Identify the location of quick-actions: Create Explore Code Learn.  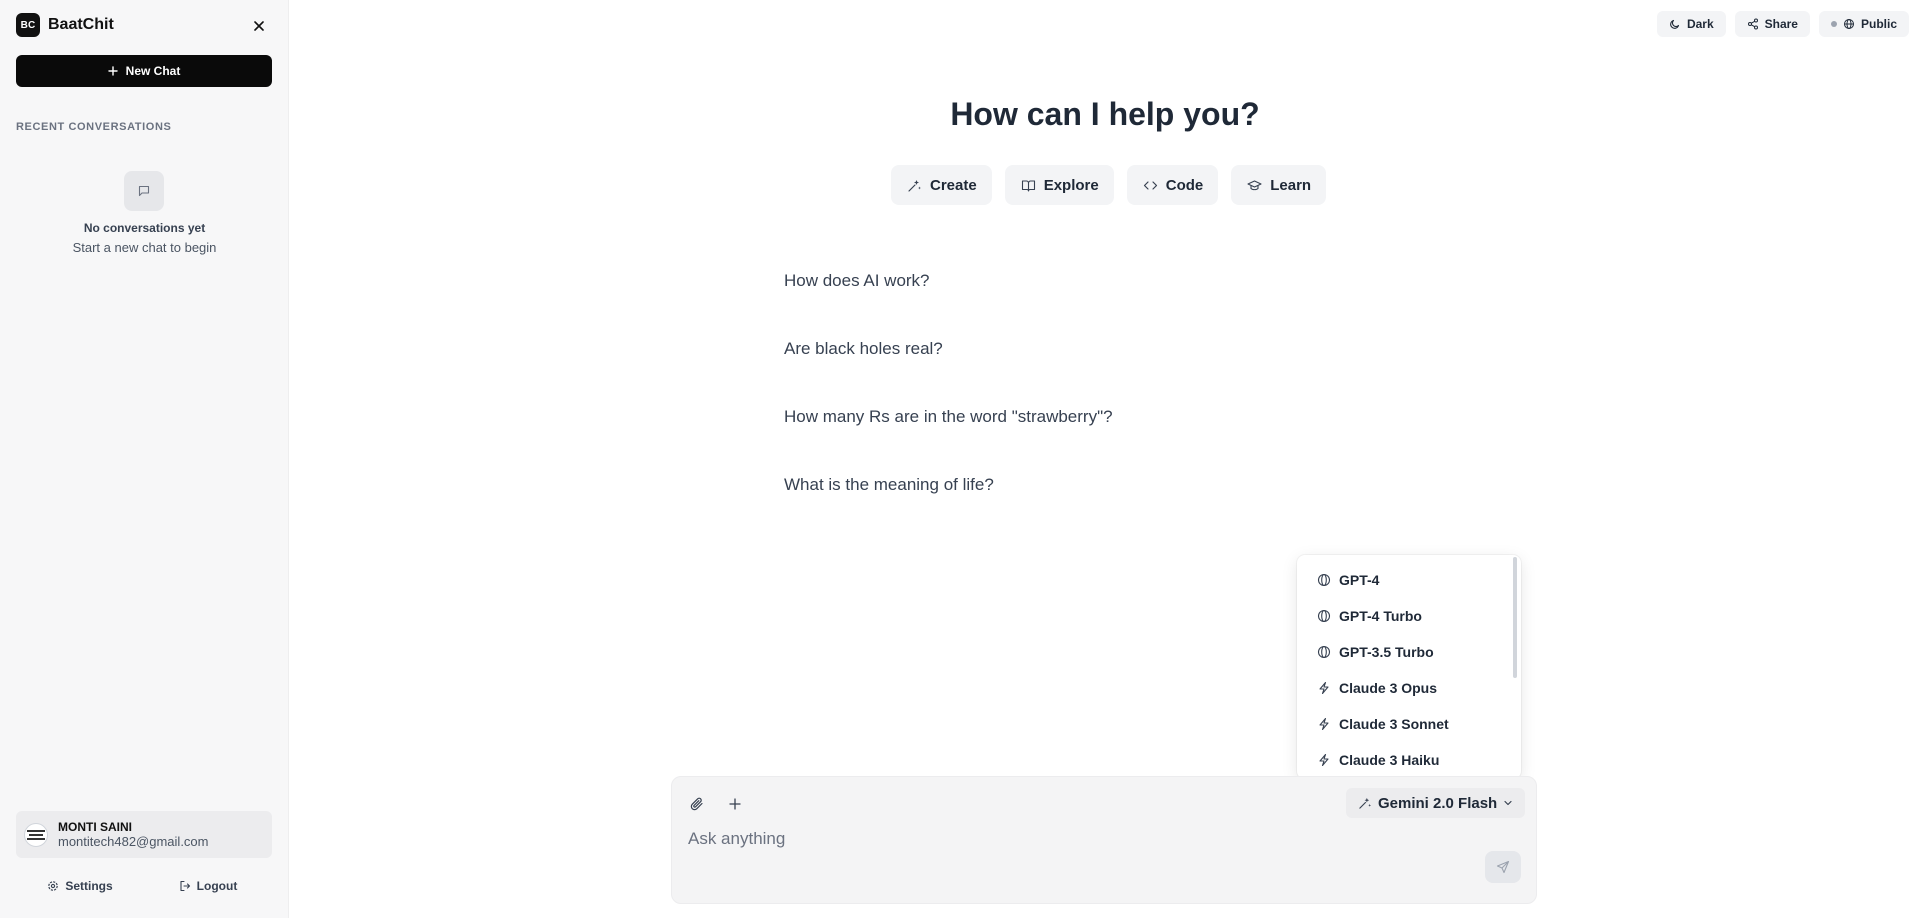
(1109, 185).